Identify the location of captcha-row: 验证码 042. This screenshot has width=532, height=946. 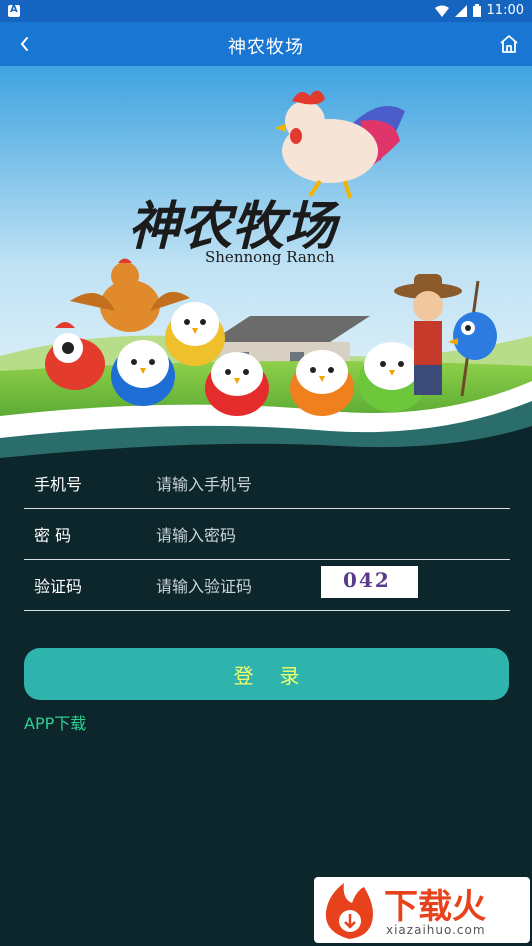
(267, 585).